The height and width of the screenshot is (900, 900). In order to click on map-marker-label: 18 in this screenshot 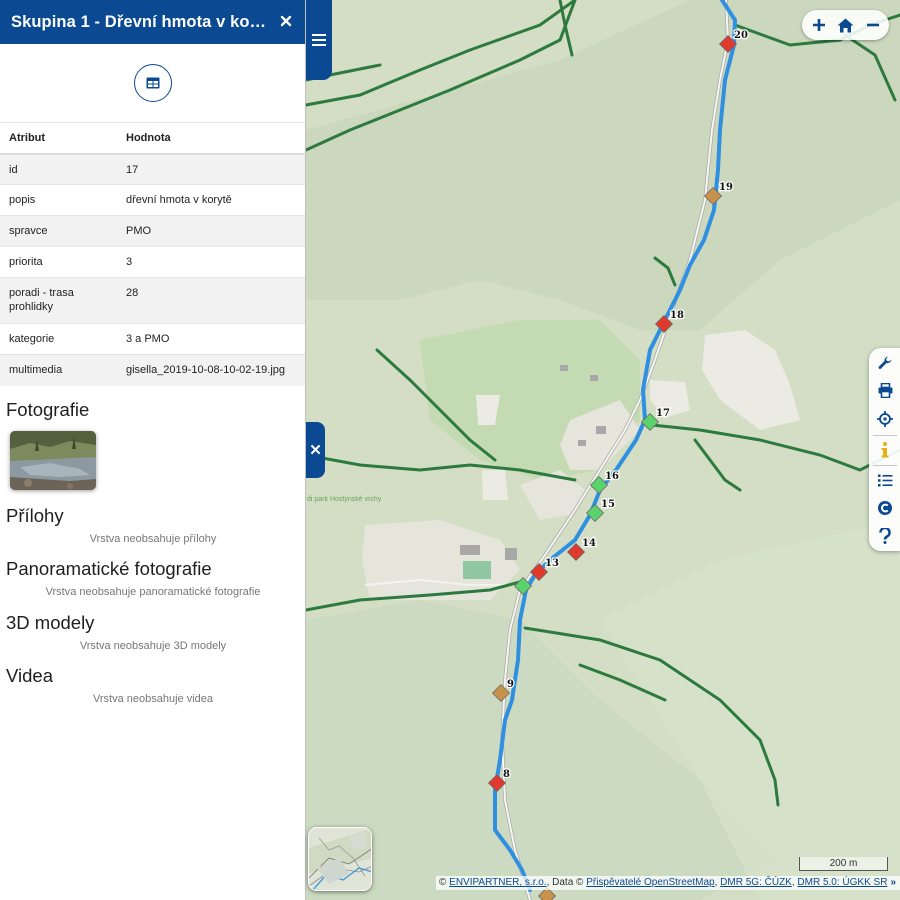, I will do `click(677, 315)`.